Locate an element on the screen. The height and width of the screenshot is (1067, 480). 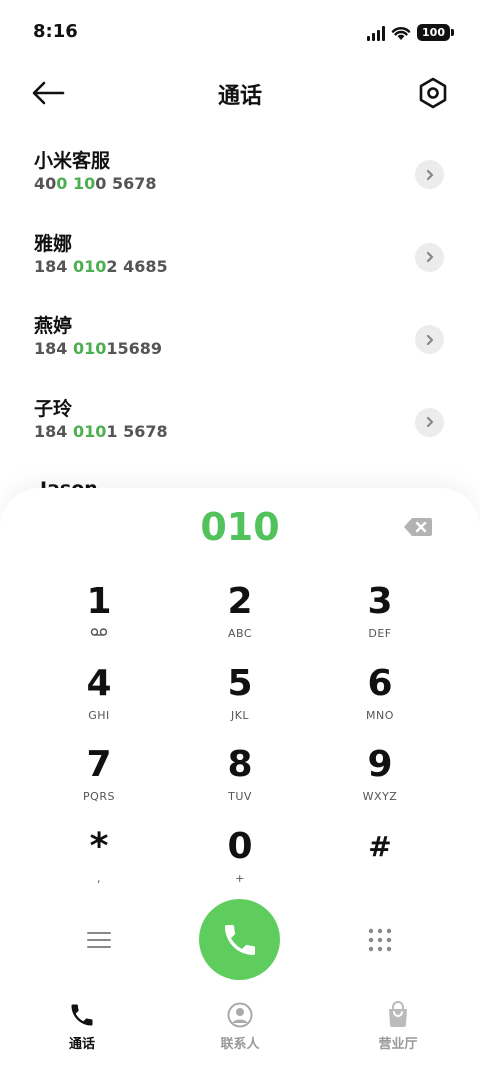
status-bar: 8:16 100 is located at coordinates (240, 32).